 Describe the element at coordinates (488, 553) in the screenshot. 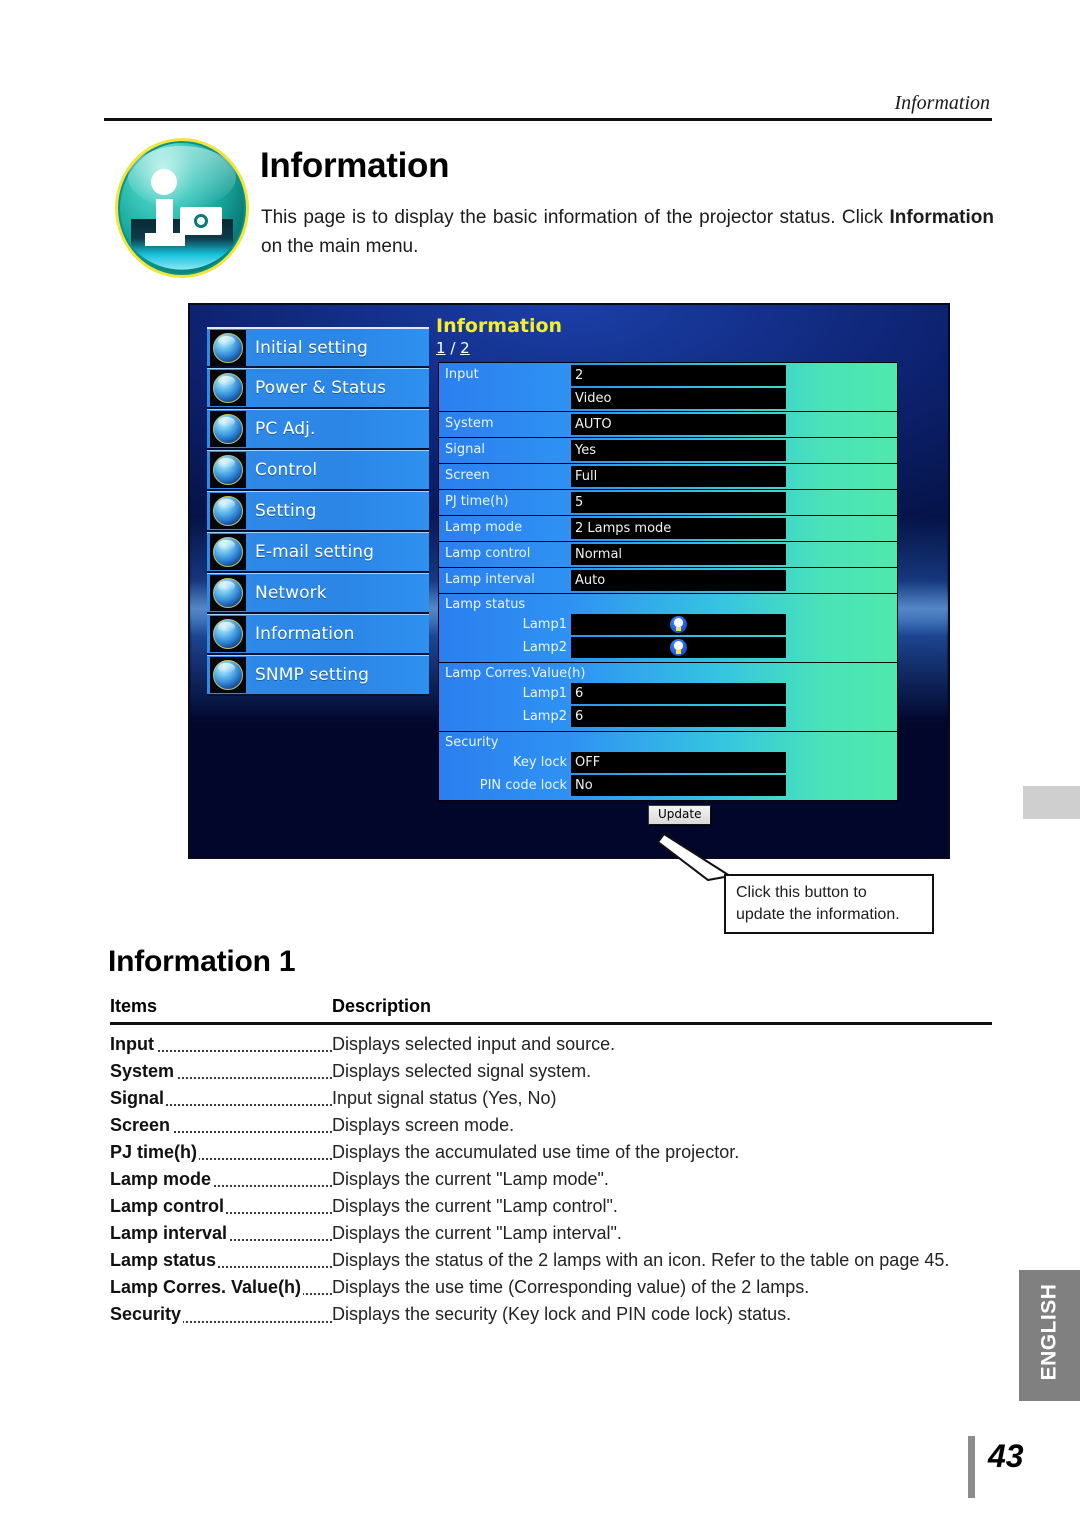

I see `info-row-label: Lamp control` at that location.